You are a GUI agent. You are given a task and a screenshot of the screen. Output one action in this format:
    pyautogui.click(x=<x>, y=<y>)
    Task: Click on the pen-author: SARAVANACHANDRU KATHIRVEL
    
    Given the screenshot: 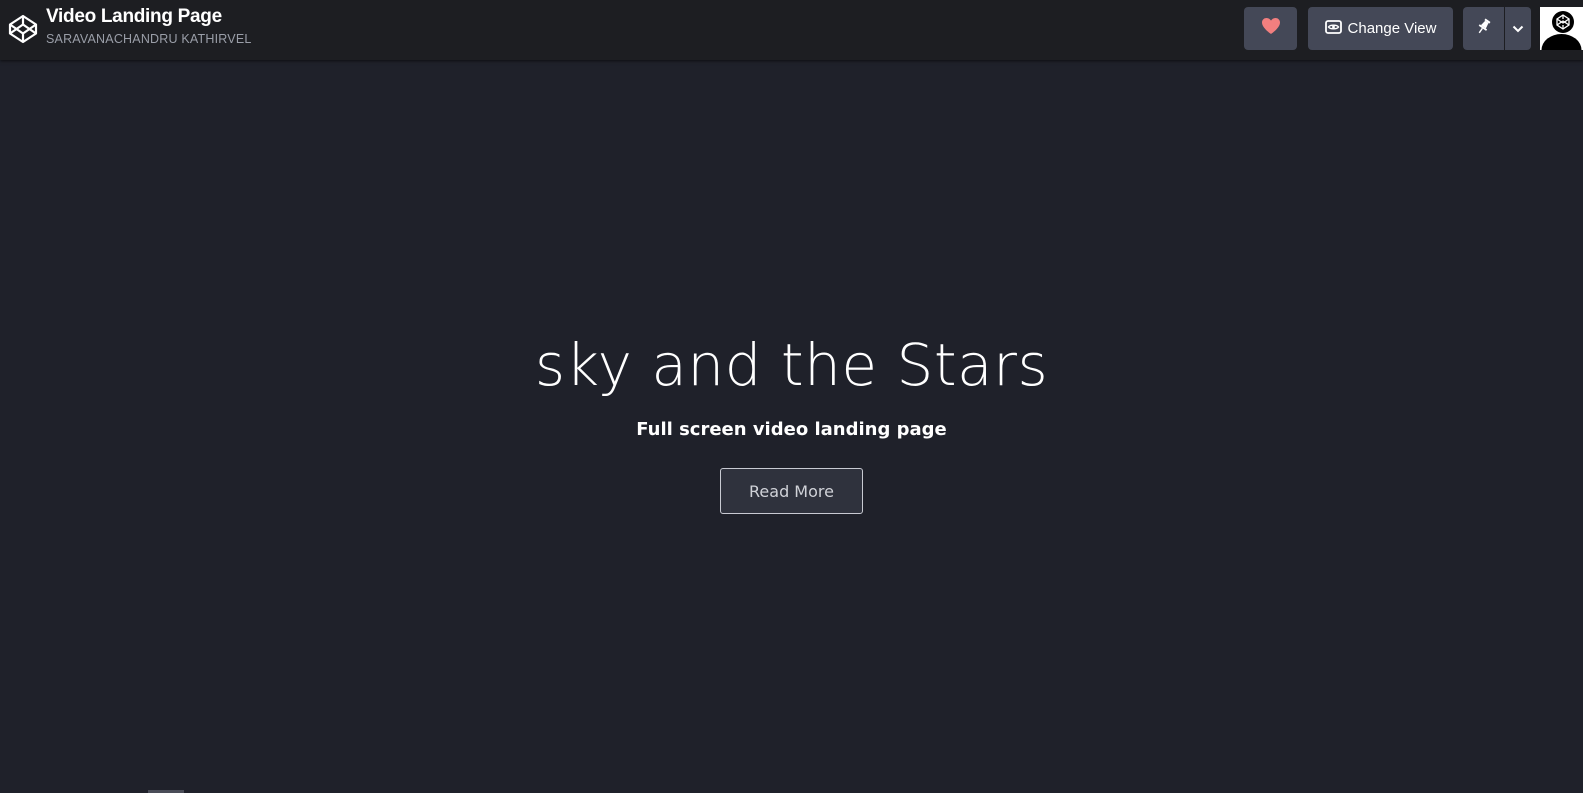 What is the action you would take?
    pyautogui.click(x=149, y=39)
    